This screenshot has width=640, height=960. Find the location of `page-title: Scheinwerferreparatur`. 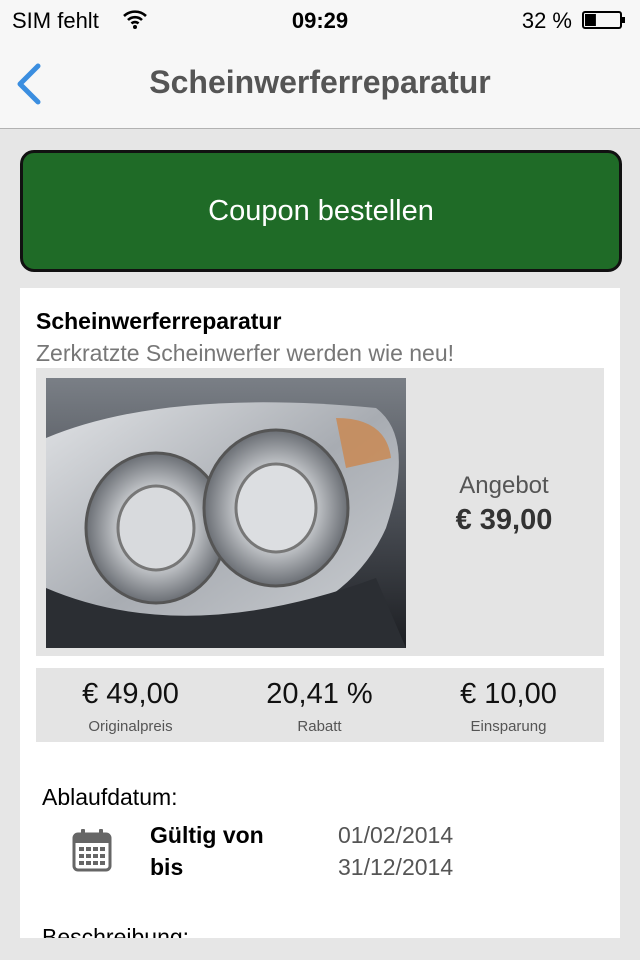

page-title: Scheinwerferreparatur is located at coordinates (320, 82).